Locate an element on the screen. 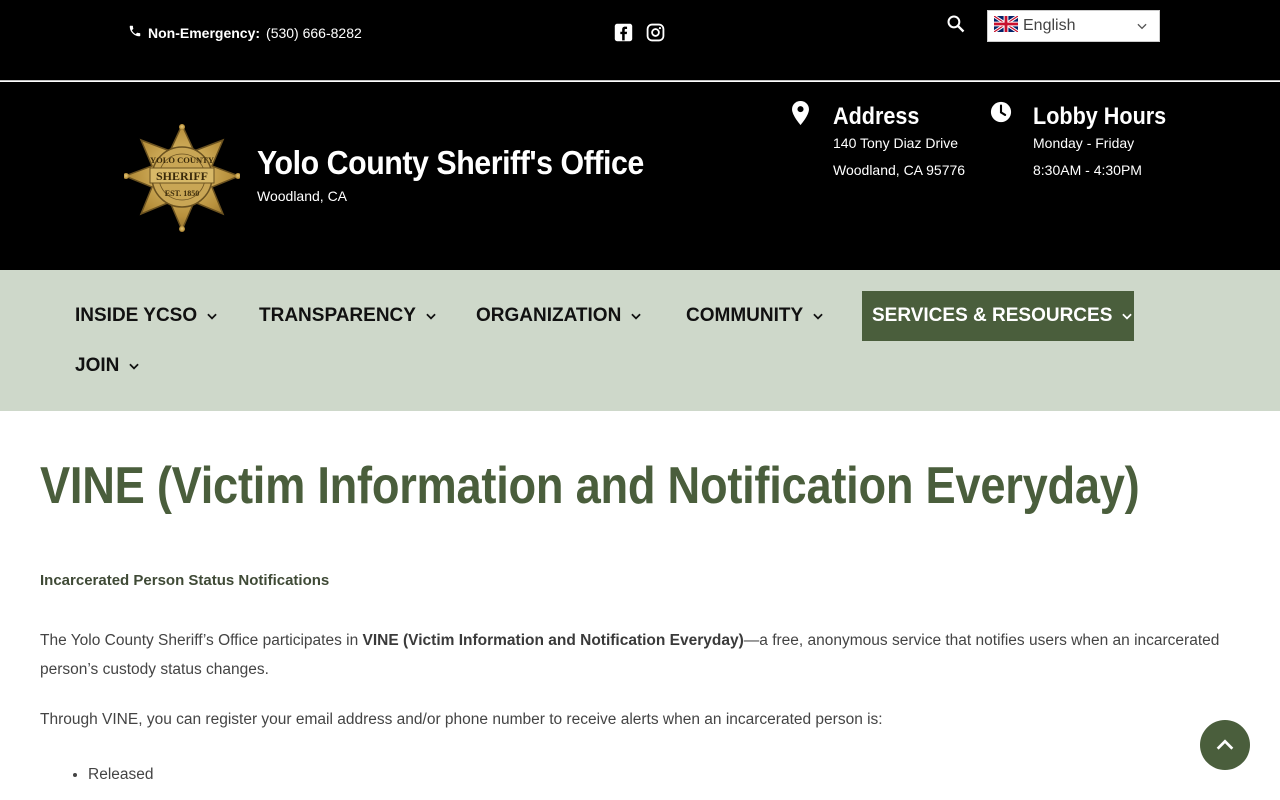  badge-text-bottom: EST. 1850 is located at coordinates (182, 193).